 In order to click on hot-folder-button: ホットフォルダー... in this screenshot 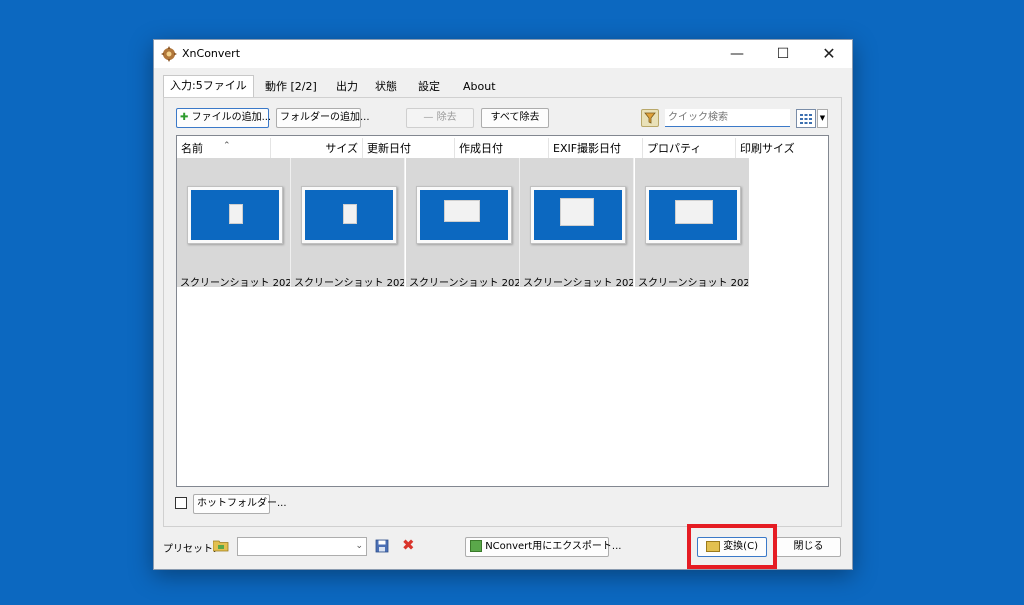, I will do `click(240, 504)`.